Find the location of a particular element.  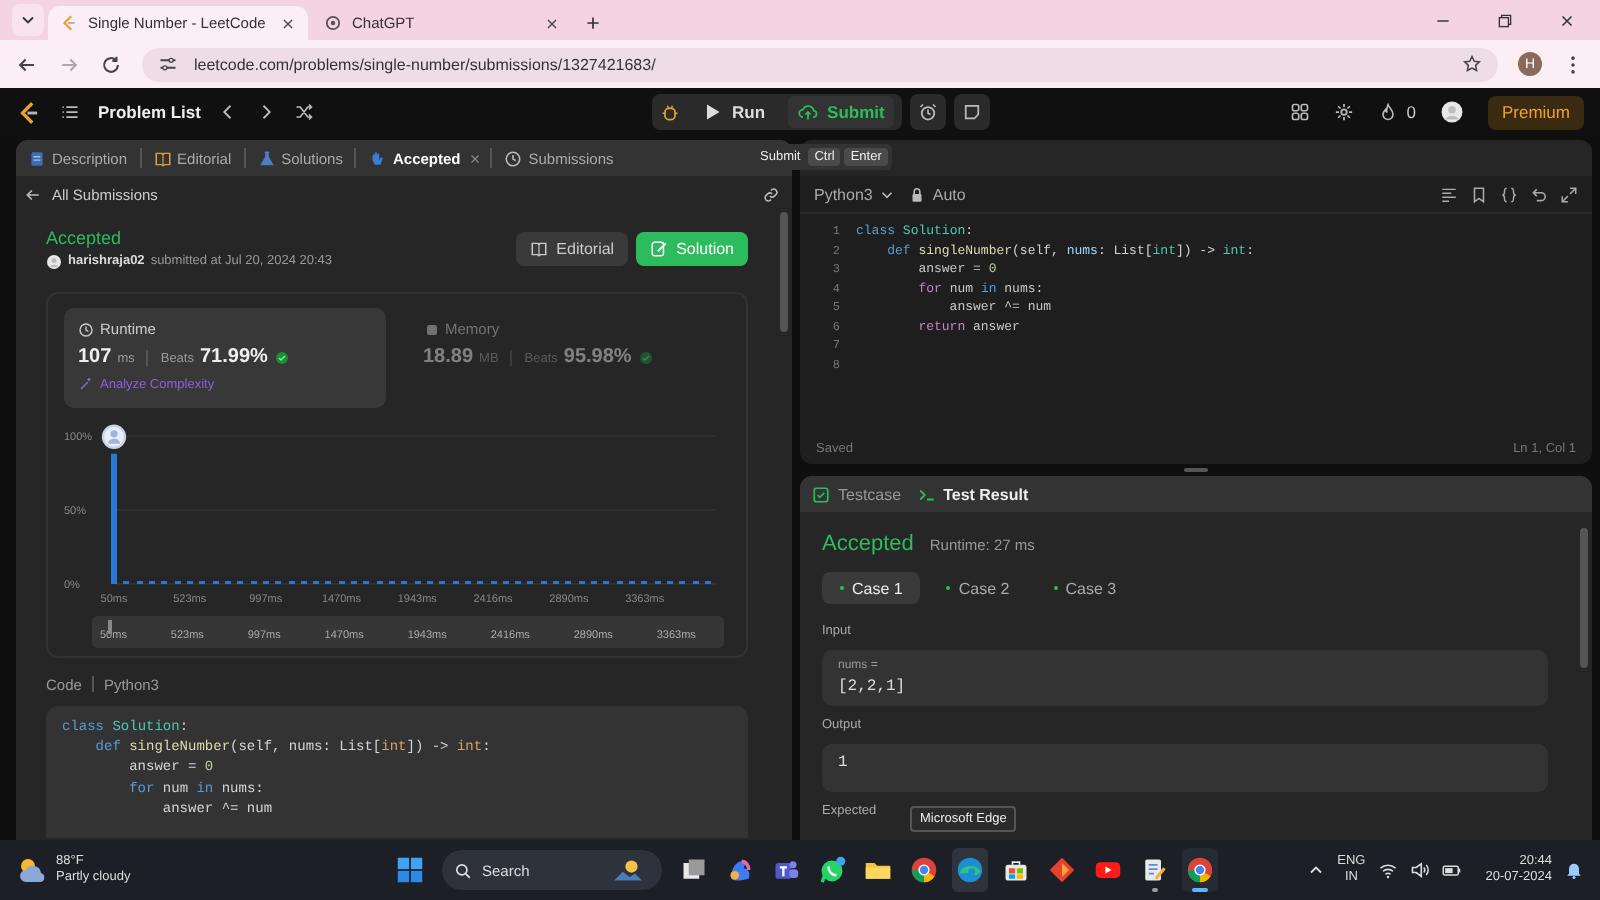

metric-value: 107 is located at coordinates (95, 357).